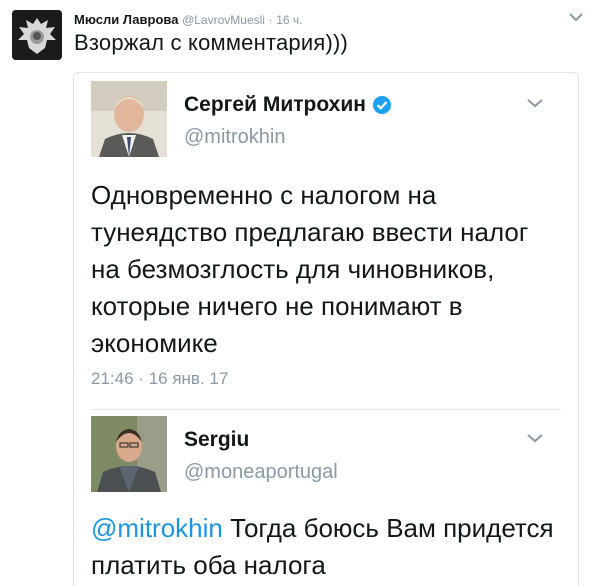 The image size is (598, 586). What do you see at coordinates (216, 440) in the screenshot?
I see `author-name: Sergiu` at bounding box center [216, 440].